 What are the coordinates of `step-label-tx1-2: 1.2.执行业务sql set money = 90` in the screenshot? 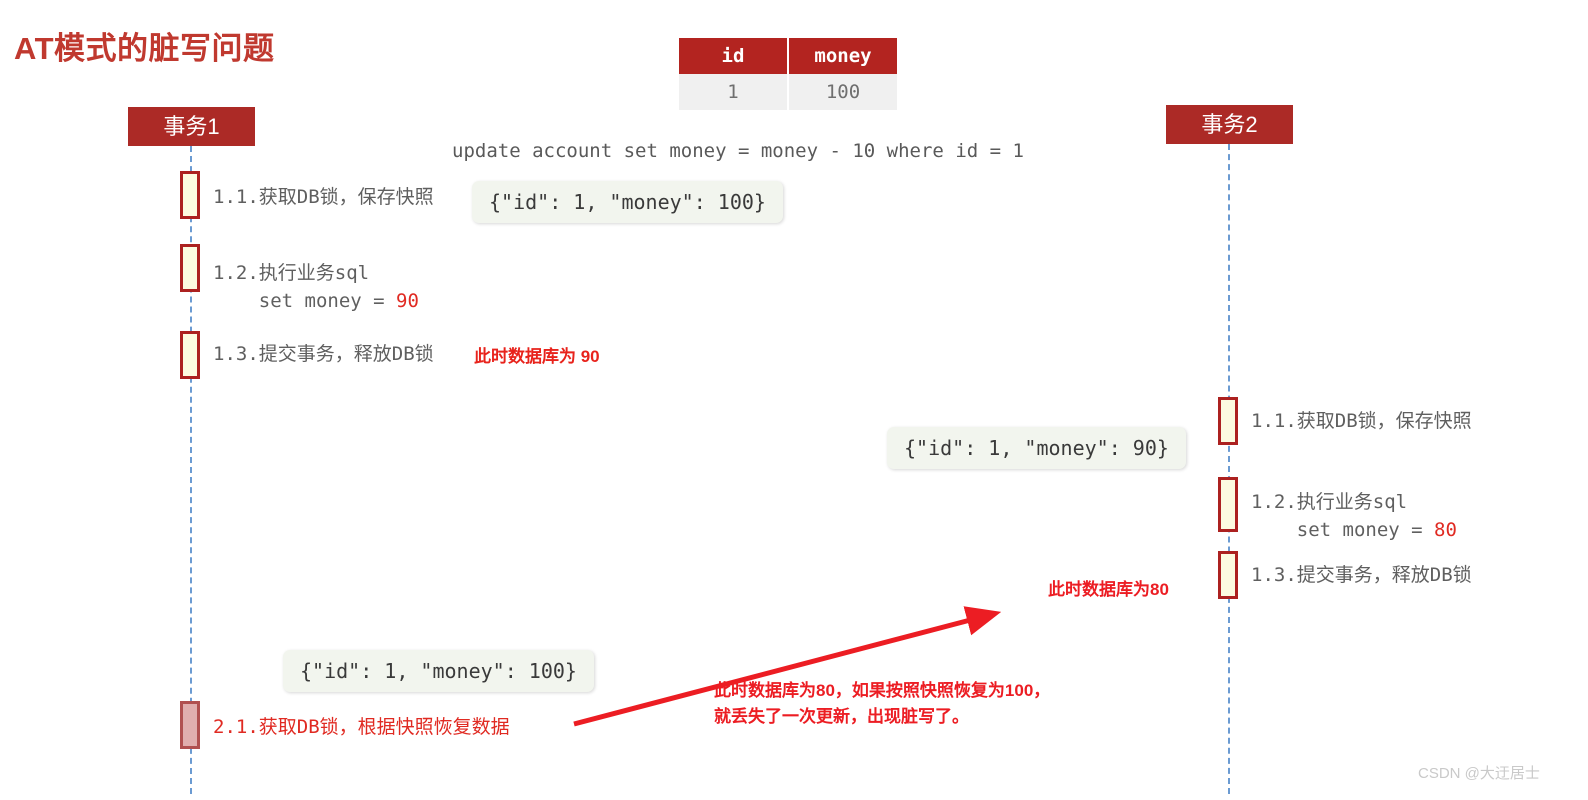 It's located at (316, 287).